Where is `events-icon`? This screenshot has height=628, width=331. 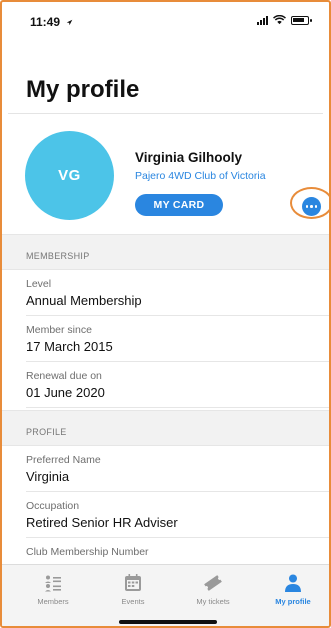 events-icon is located at coordinates (133, 582).